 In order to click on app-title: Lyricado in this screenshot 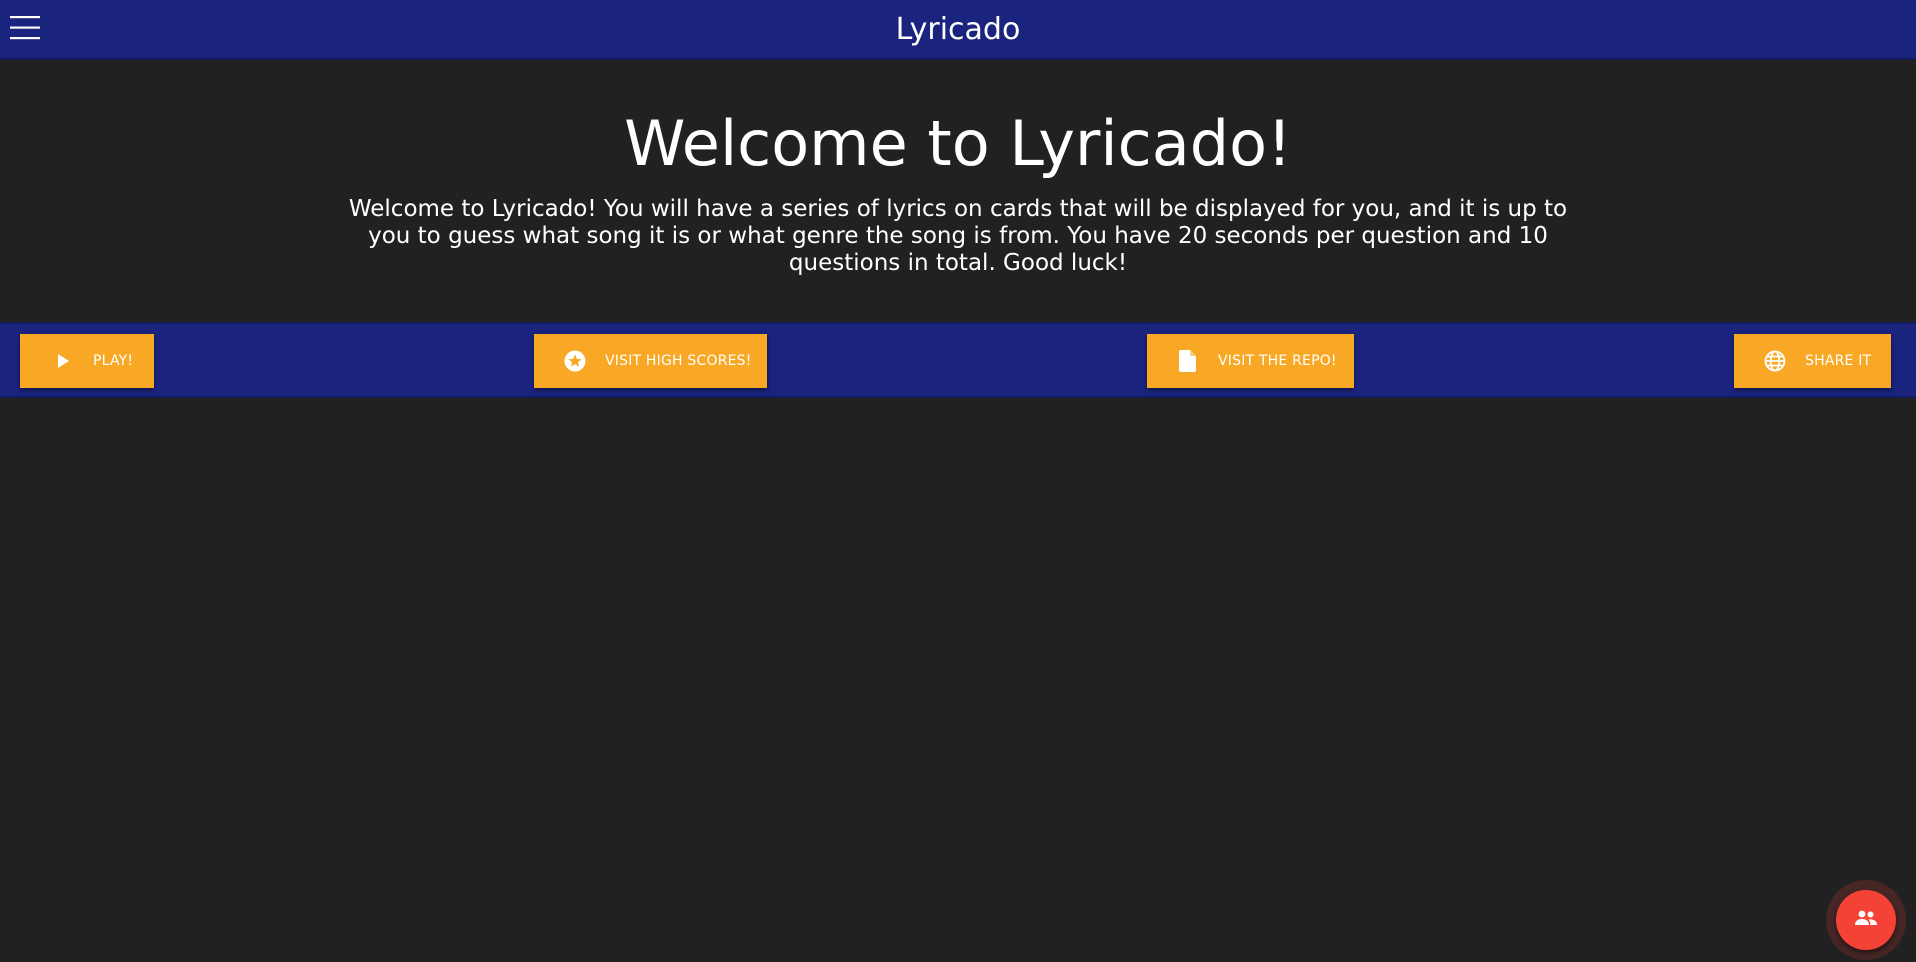, I will do `click(958, 29)`.